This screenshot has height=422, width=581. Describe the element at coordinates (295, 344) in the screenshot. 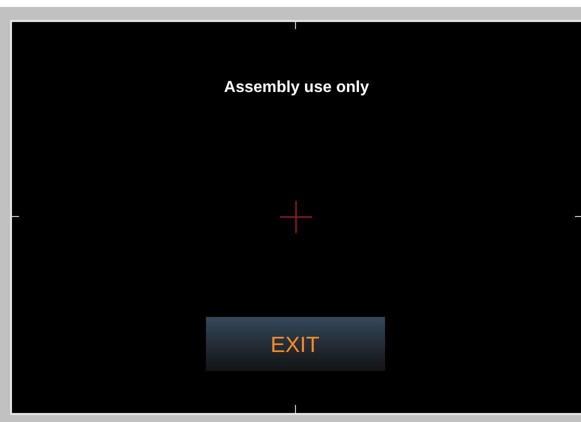

I see `exit-button: EXIT` at that location.